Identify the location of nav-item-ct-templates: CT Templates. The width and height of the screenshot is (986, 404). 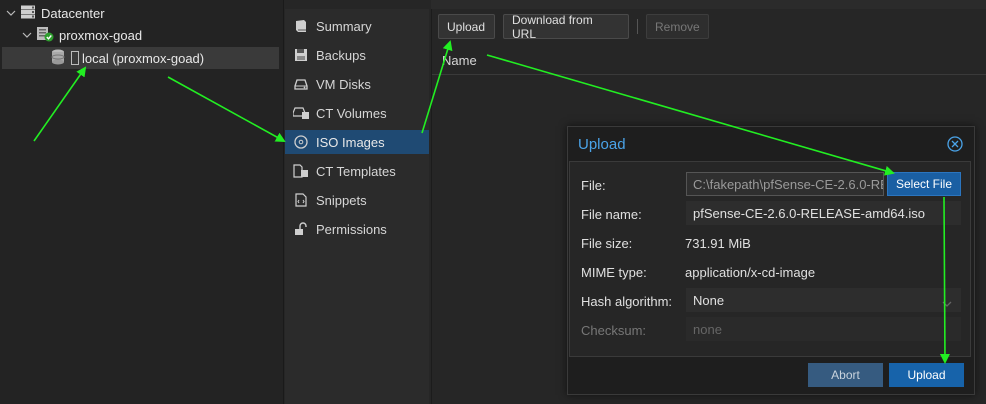
(357, 171).